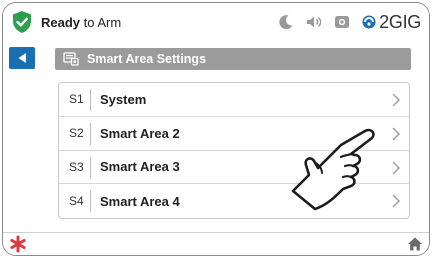  What do you see at coordinates (400, 21) in the screenshot?
I see `brand-name: 2GIG` at bounding box center [400, 21].